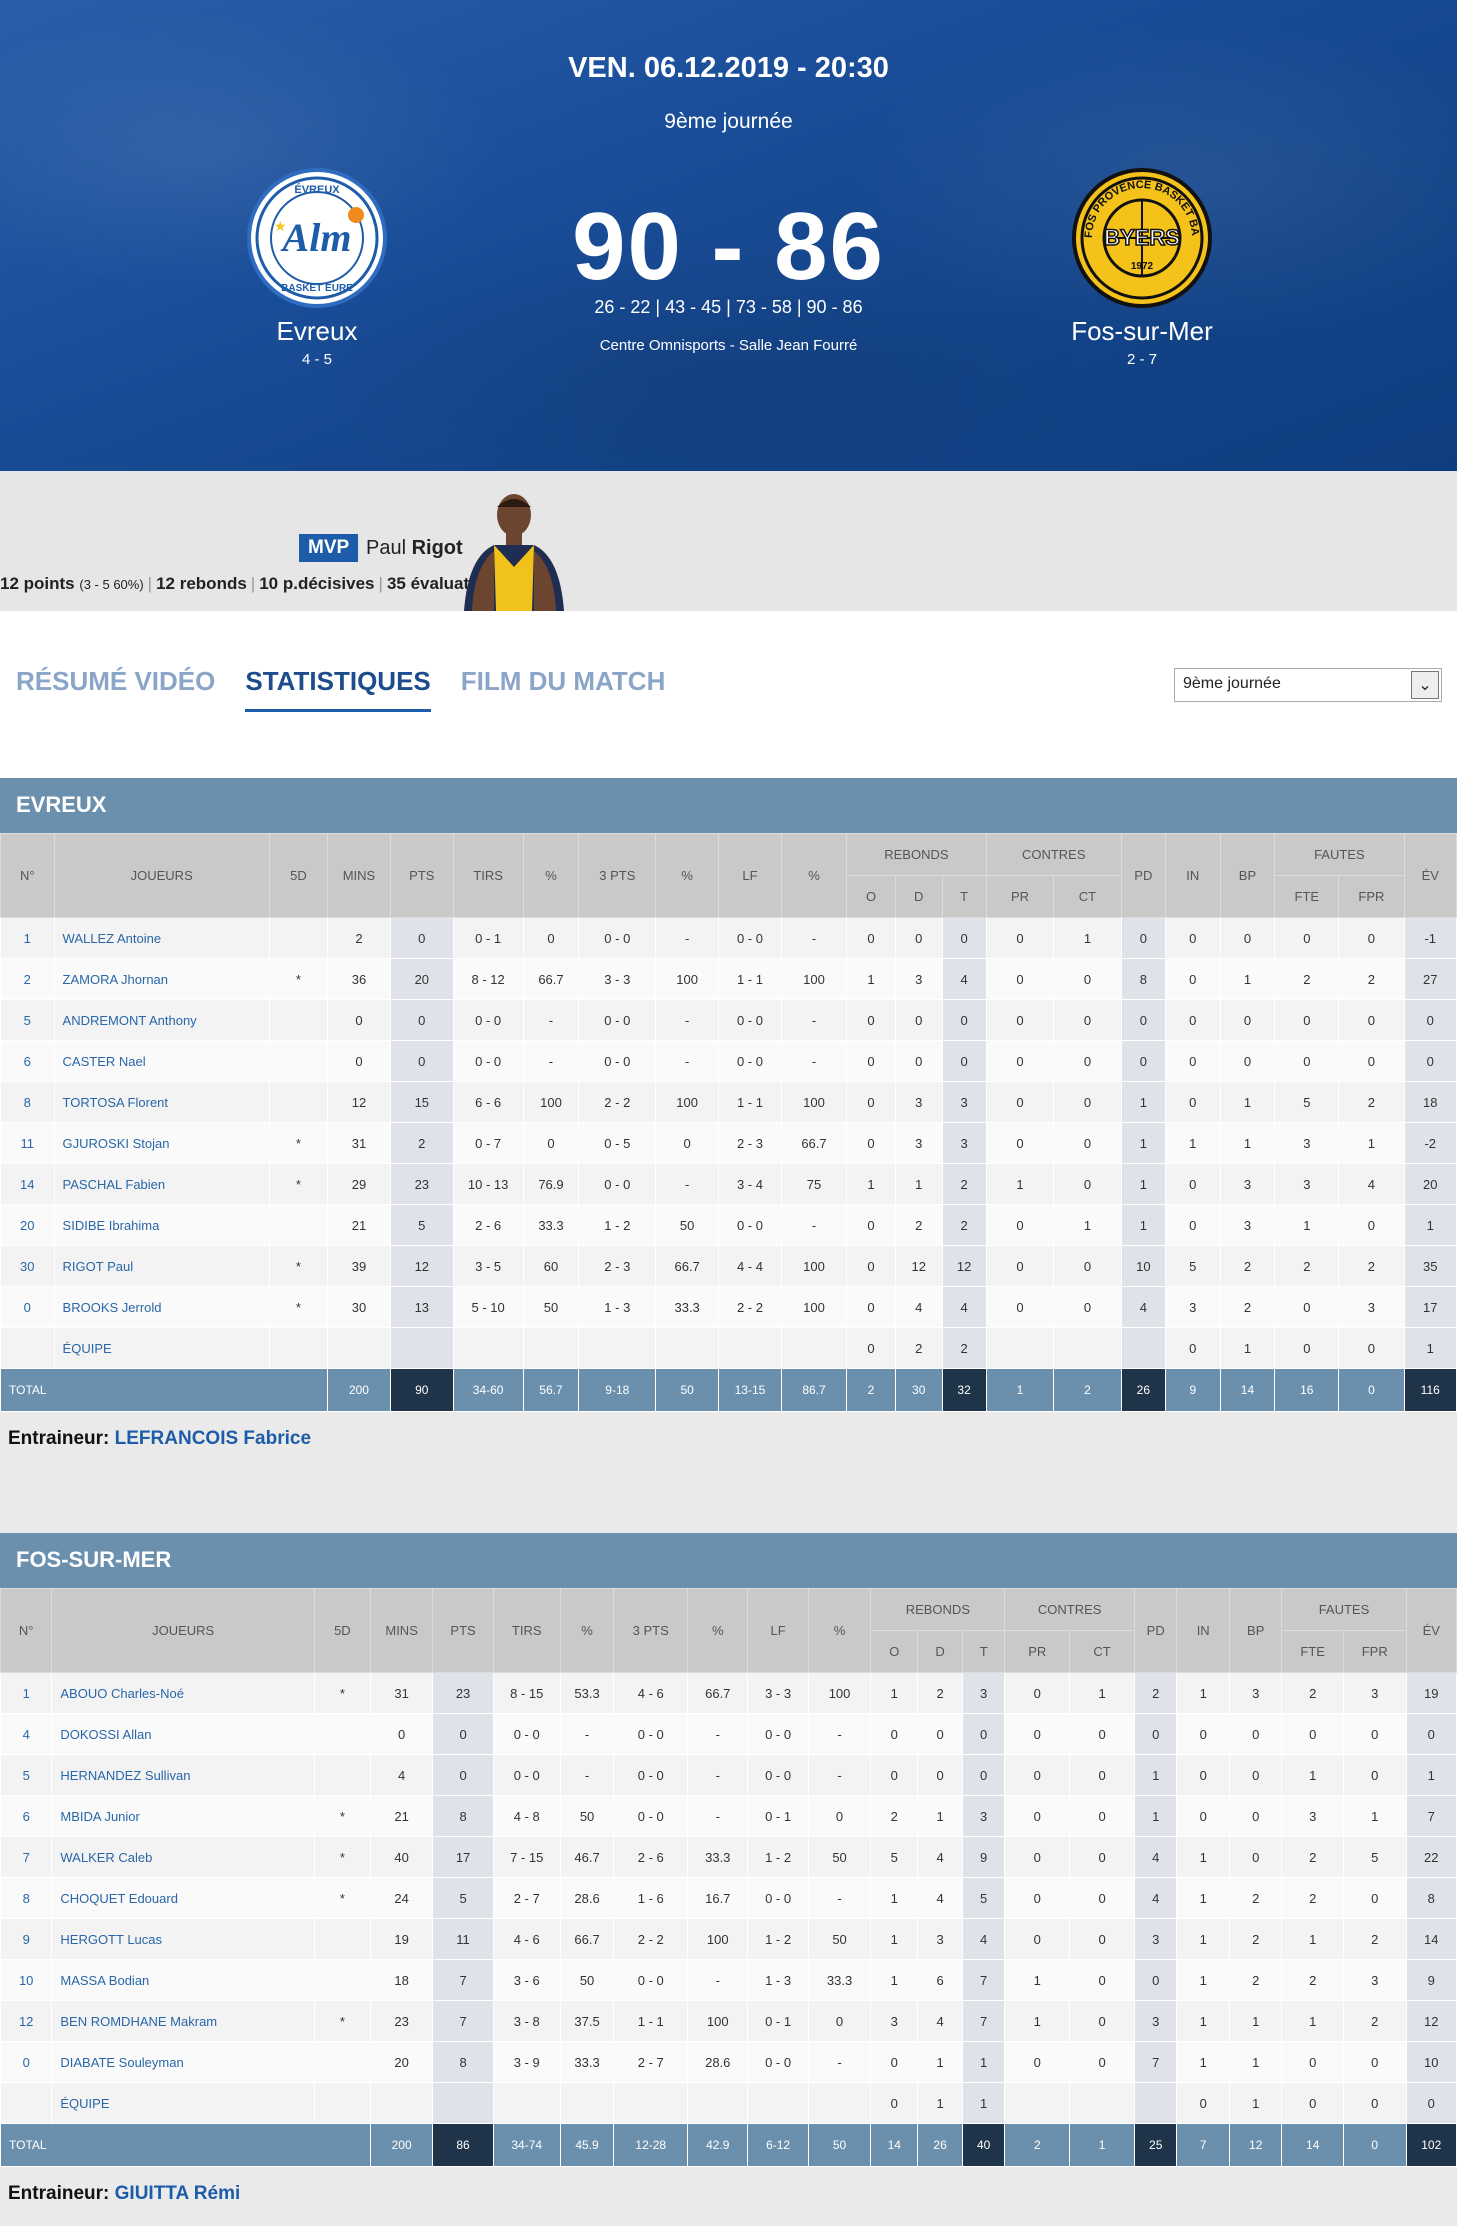 This screenshot has height=2226, width=1457. I want to click on player-name: WALKER Caleb, so click(183, 1857).